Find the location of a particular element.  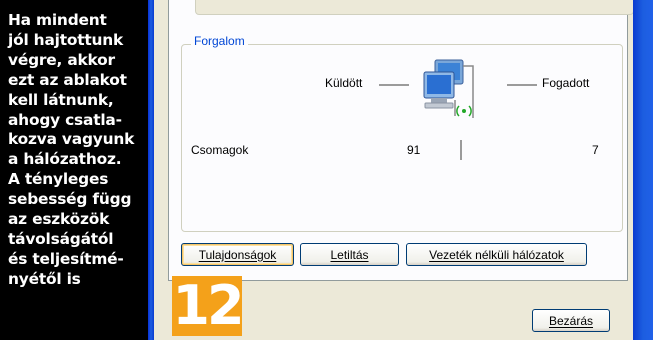

sent-label: Küldött is located at coordinates (344, 83).